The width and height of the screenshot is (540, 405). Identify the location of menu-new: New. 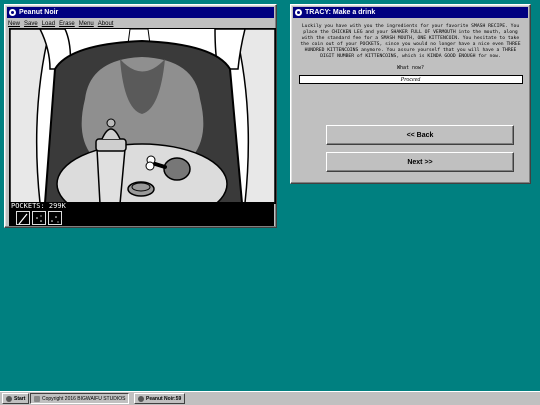
(14, 24).